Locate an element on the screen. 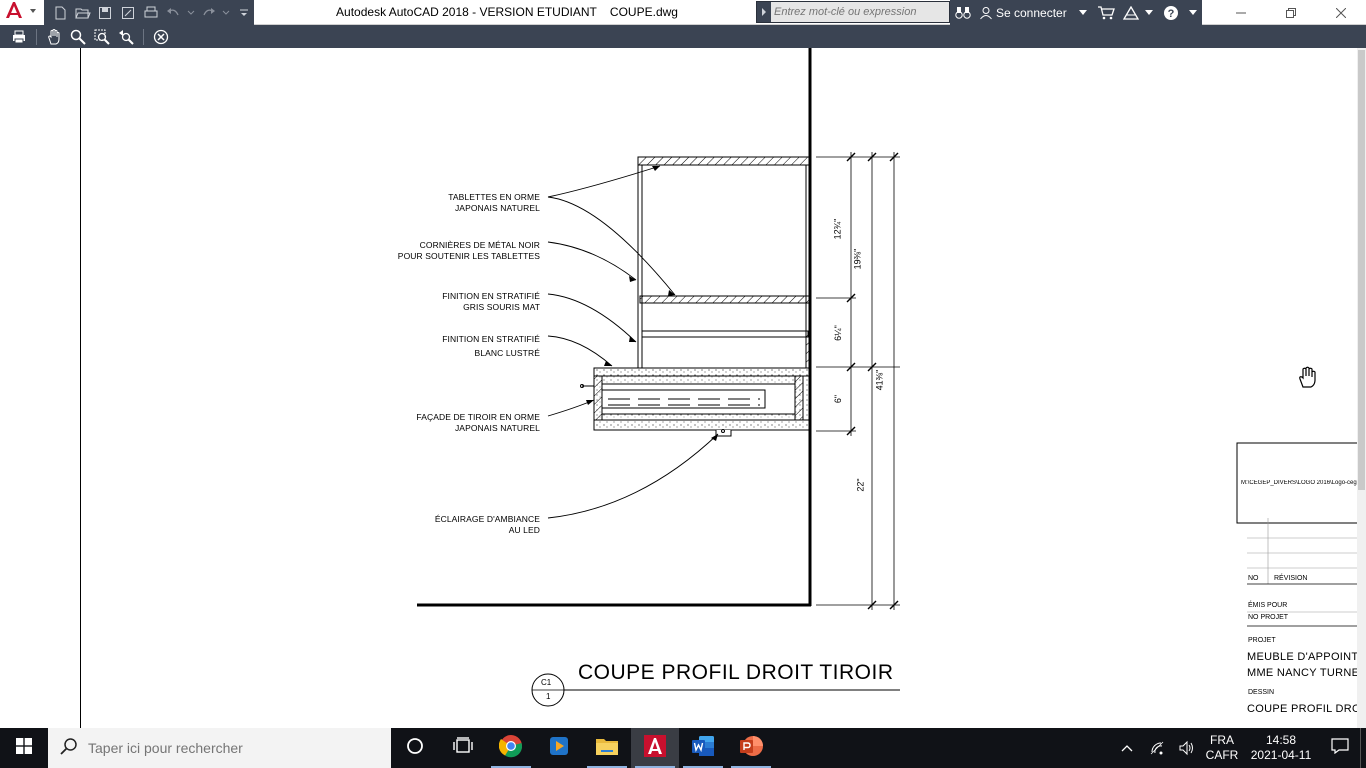 This screenshot has width=1366, height=768. annotation-laminate-white: FINITION EN STRATIFIÉ BLANC LUSTRÉ is located at coordinates (491, 346).